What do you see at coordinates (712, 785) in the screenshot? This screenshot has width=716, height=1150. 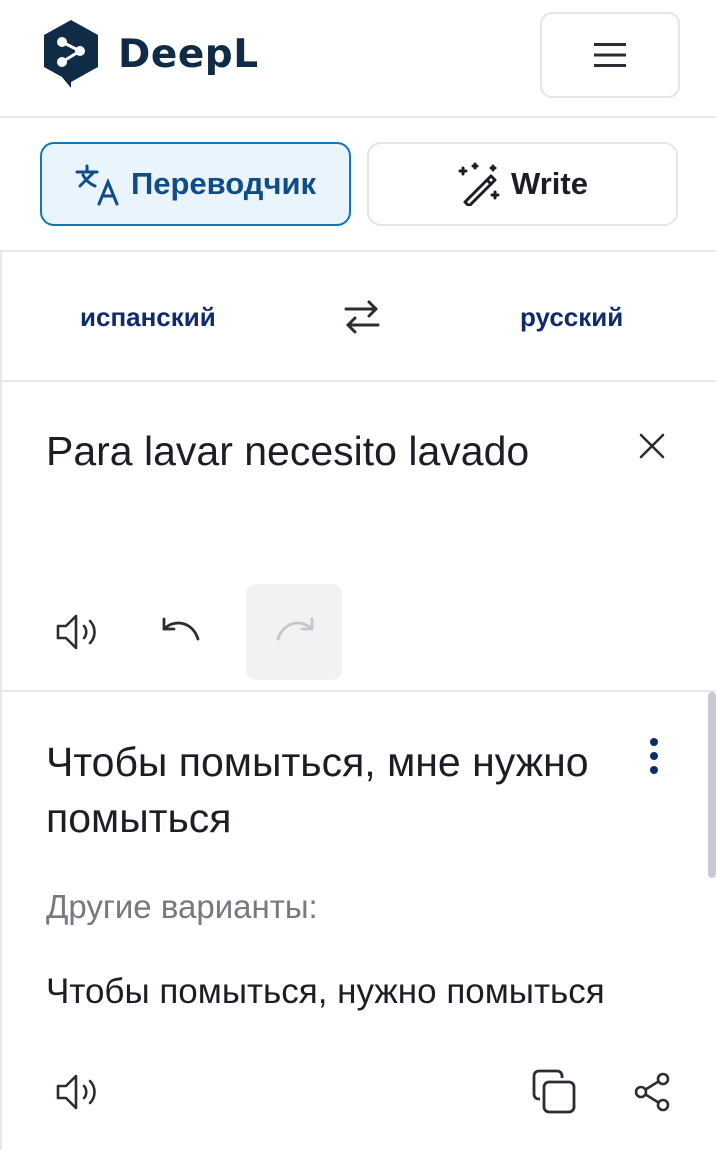 I see `scrollbar` at bounding box center [712, 785].